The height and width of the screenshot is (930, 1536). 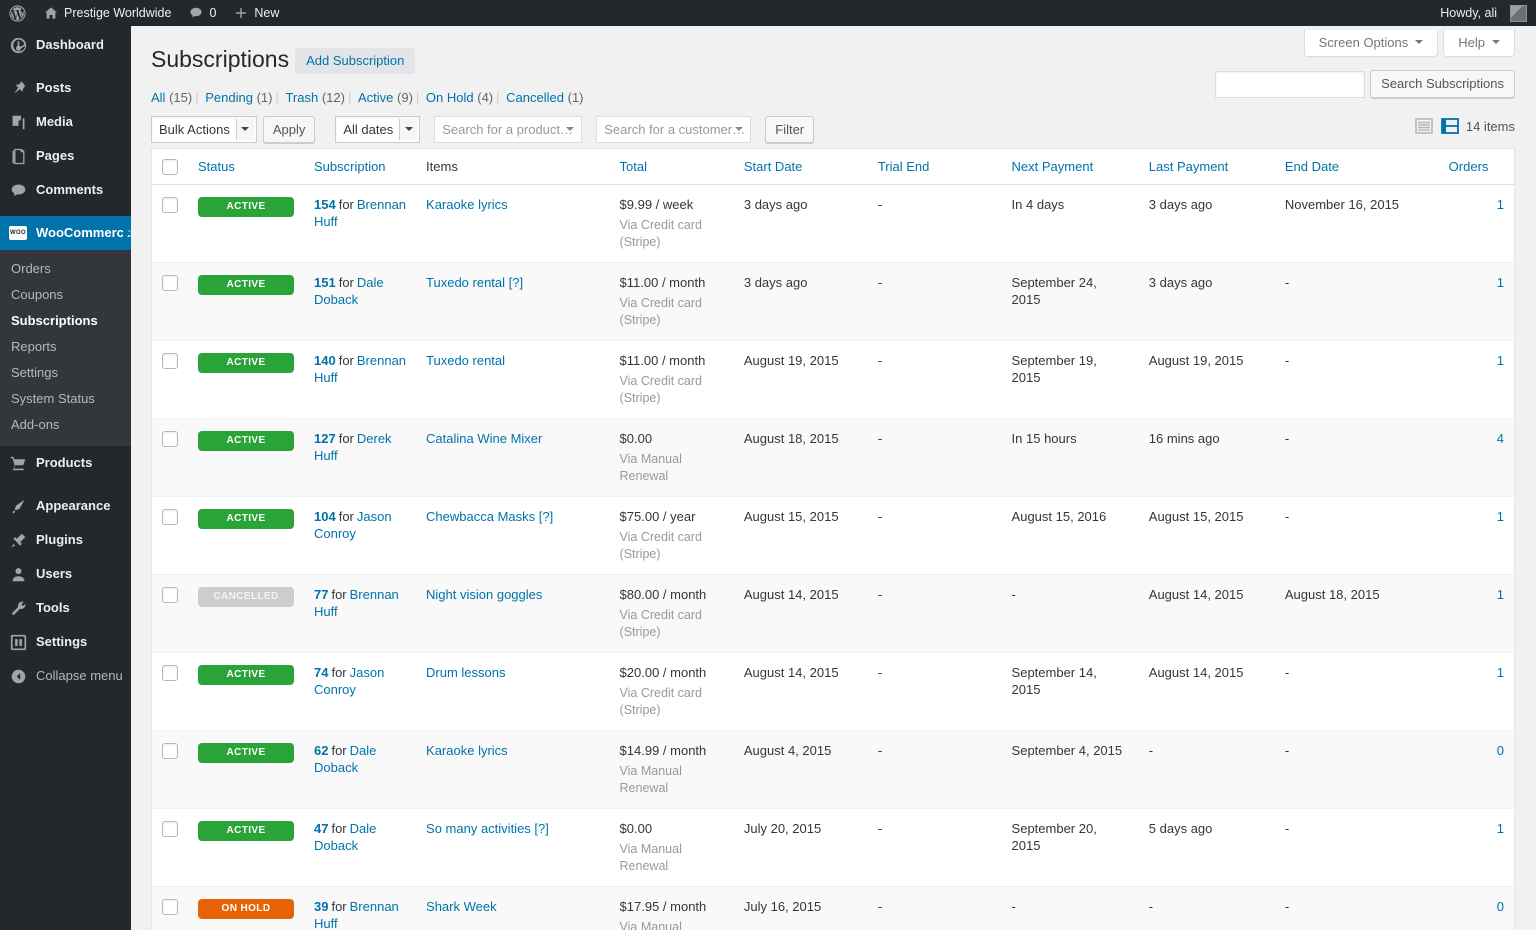 I want to click on sidebar-item-plugins: Plugins, so click(x=65, y=540).